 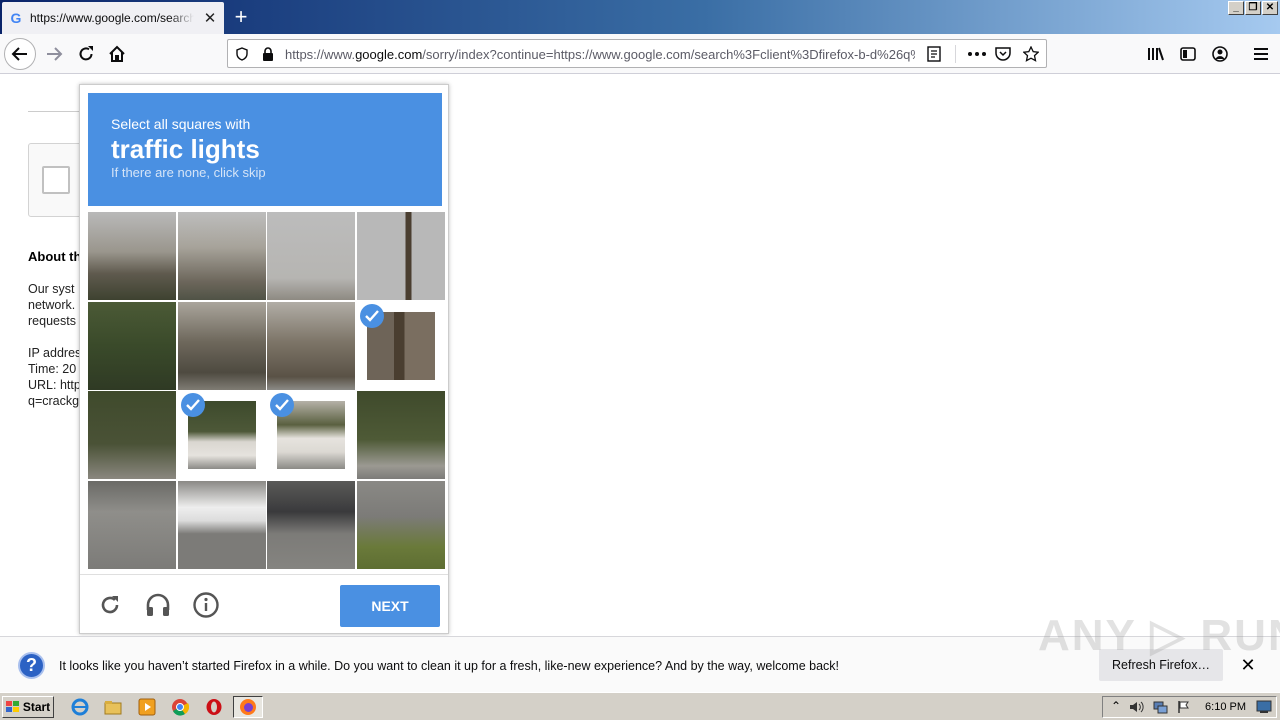 What do you see at coordinates (113, 707) in the screenshot?
I see `file-explorer-icon` at bounding box center [113, 707].